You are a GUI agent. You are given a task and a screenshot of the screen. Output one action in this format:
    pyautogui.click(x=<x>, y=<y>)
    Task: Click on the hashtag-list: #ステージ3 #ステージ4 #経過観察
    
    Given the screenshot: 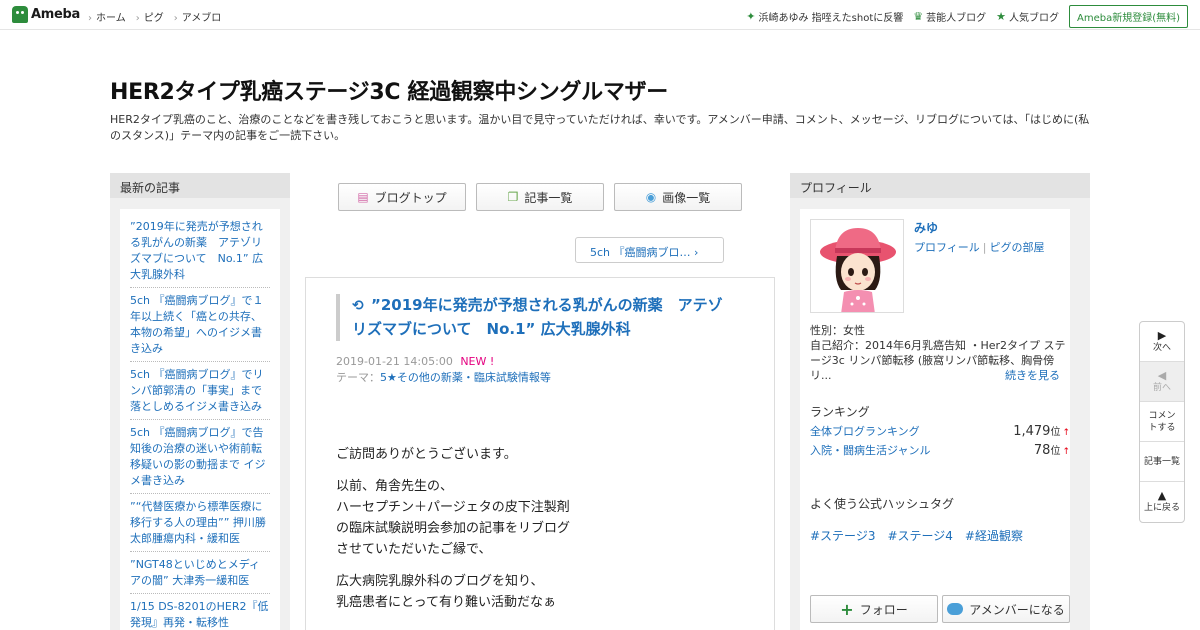 What is the action you would take?
    pyautogui.click(x=916, y=535)
    